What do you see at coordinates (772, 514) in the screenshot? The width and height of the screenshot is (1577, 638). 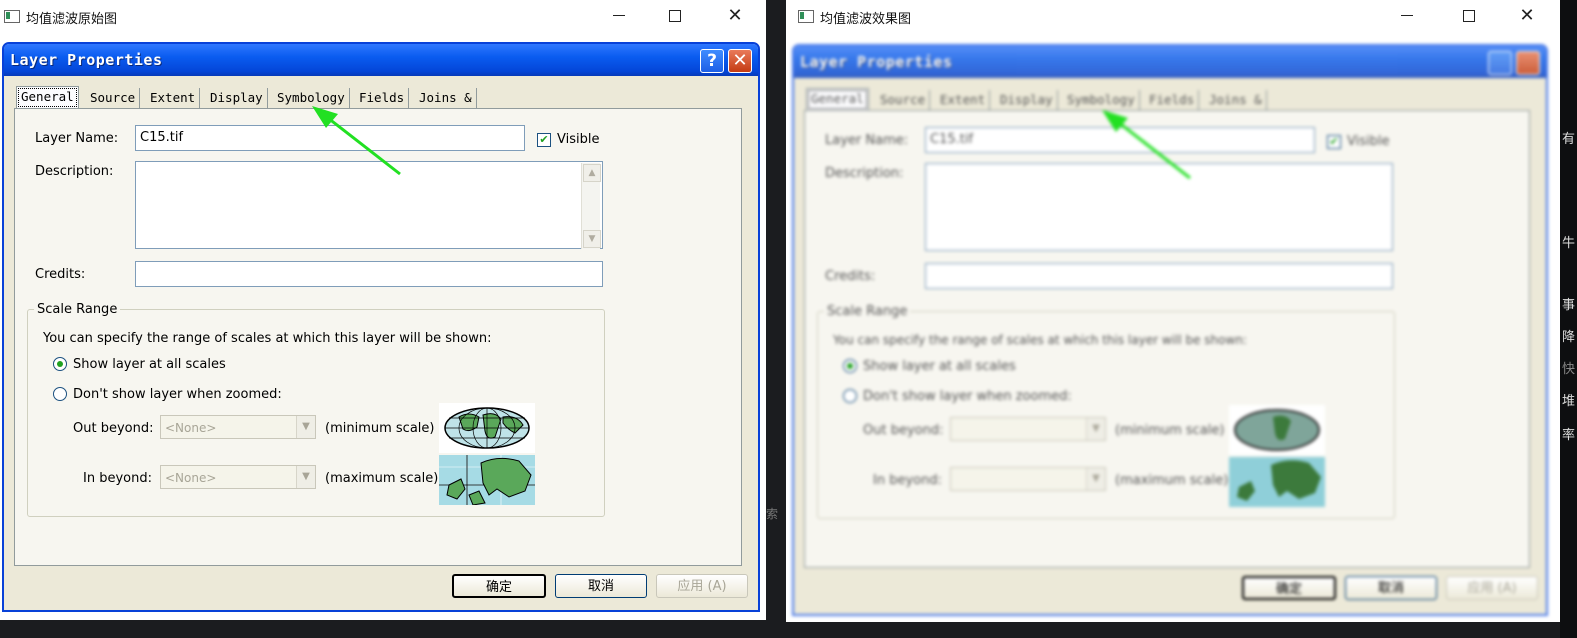 I see `gap-text: 索` at bounding box center [772, 514].